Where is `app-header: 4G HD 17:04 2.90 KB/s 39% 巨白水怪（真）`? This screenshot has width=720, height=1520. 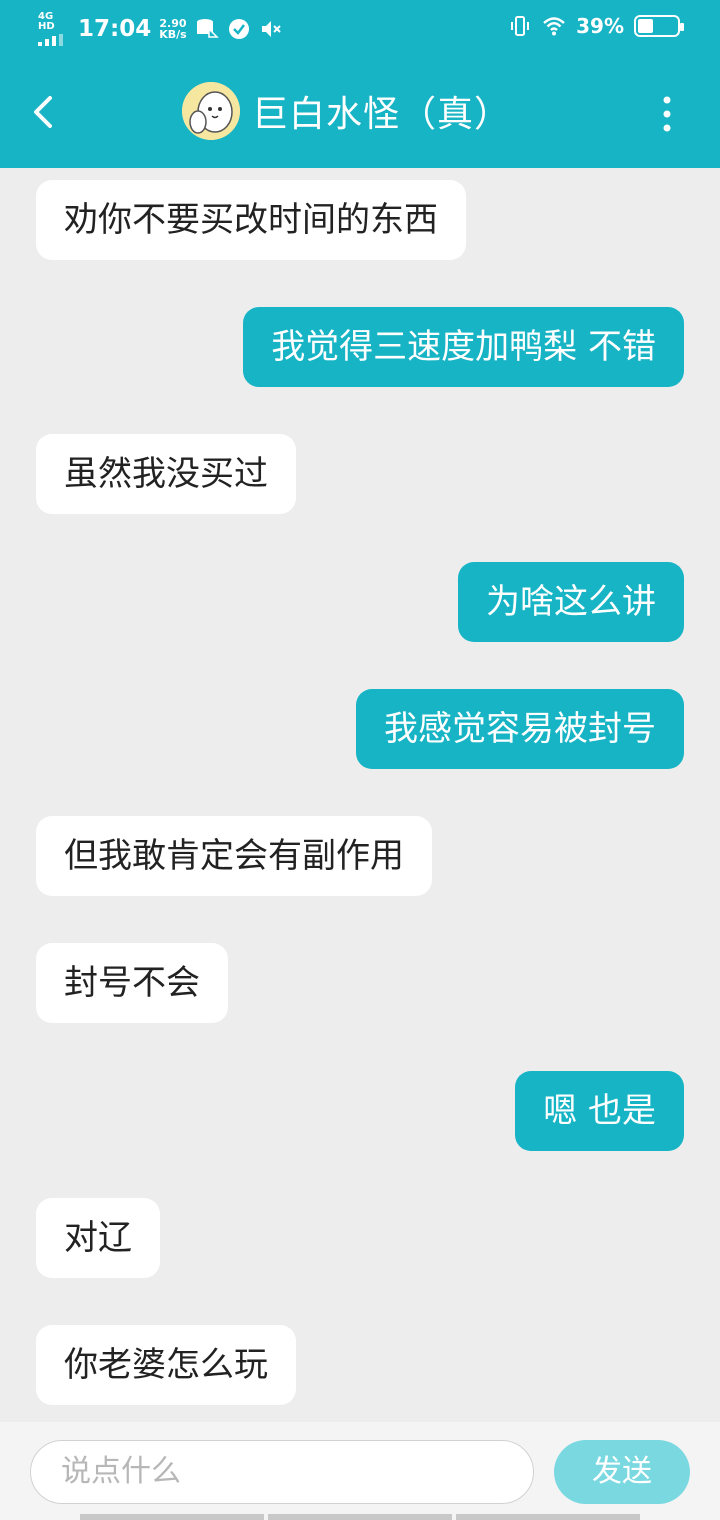 app-header: 4G HD 17:04 2.90 KB/s 39% 巨白水怪（真） is located at coordinates (360, 84).